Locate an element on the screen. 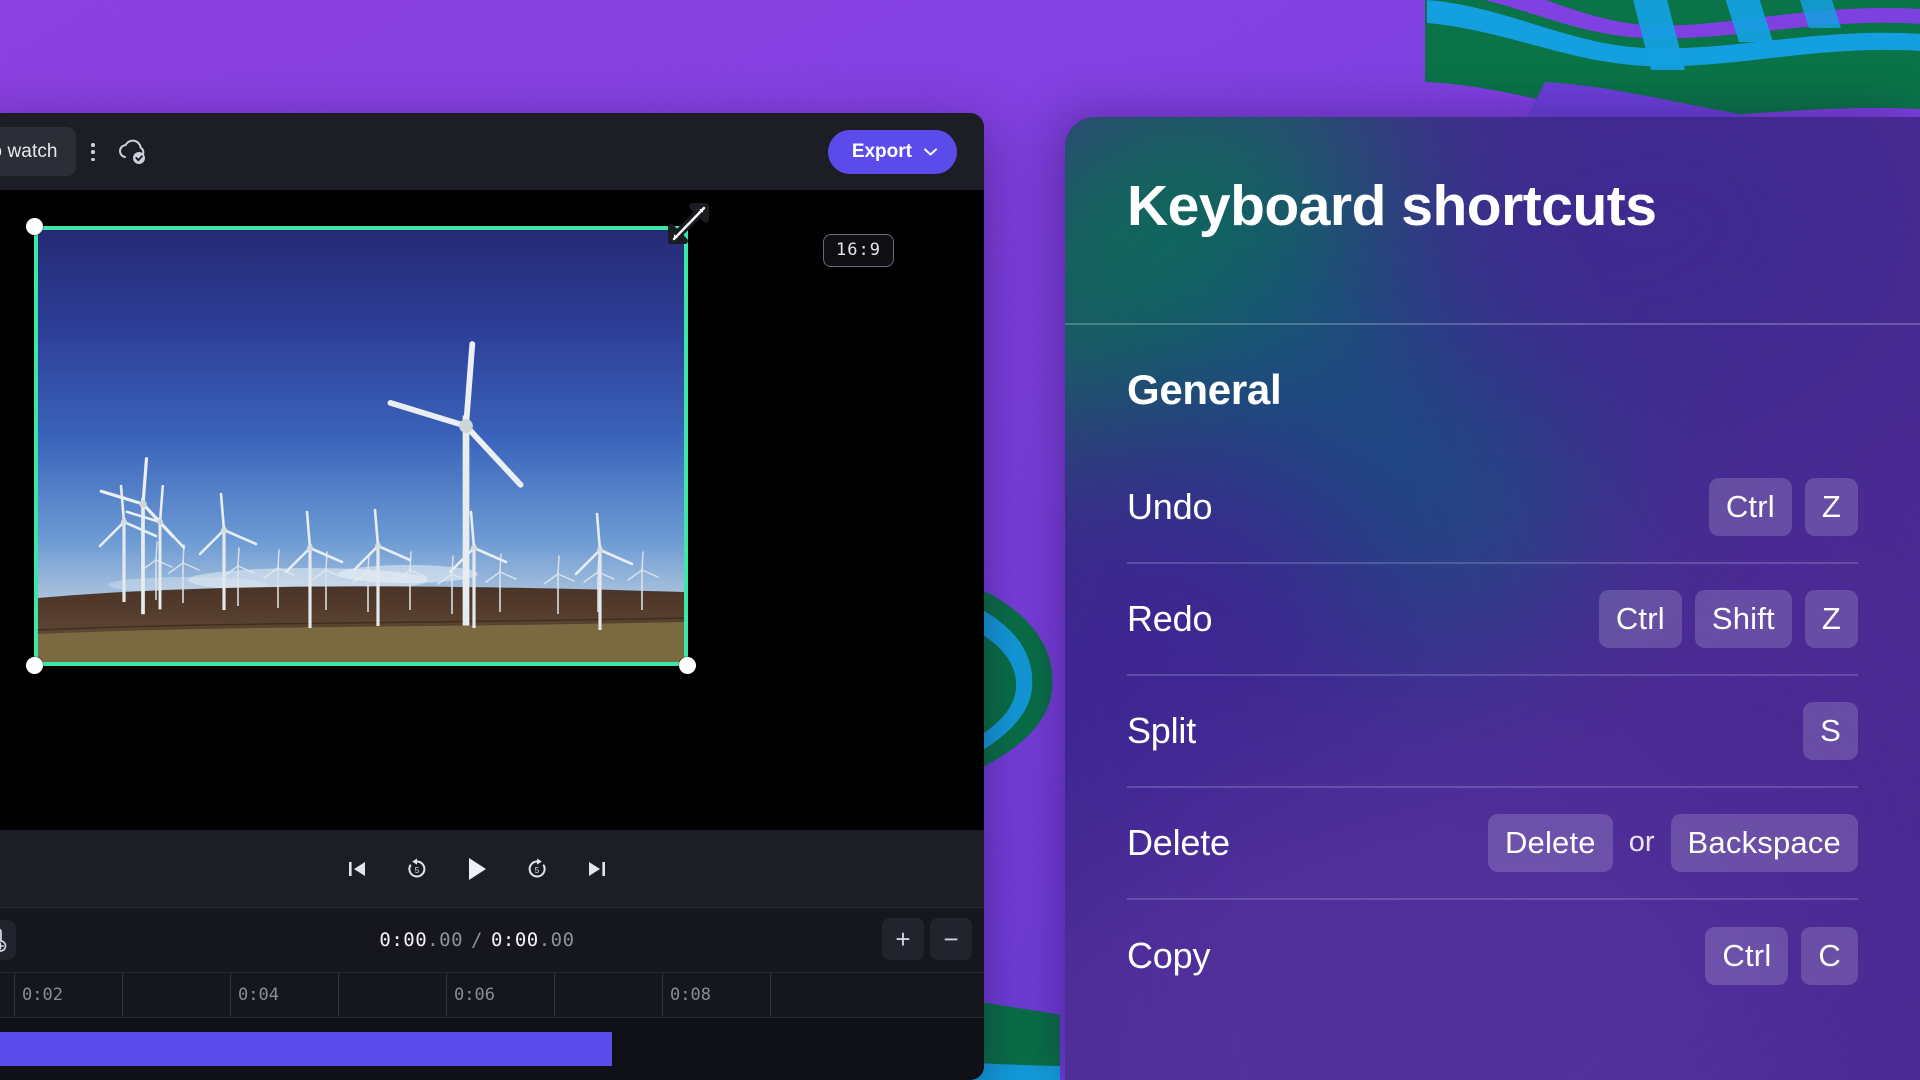 This screenshot has height=1080, width=1920. current-time-frac: .00 is located at coordinates (445, 940).